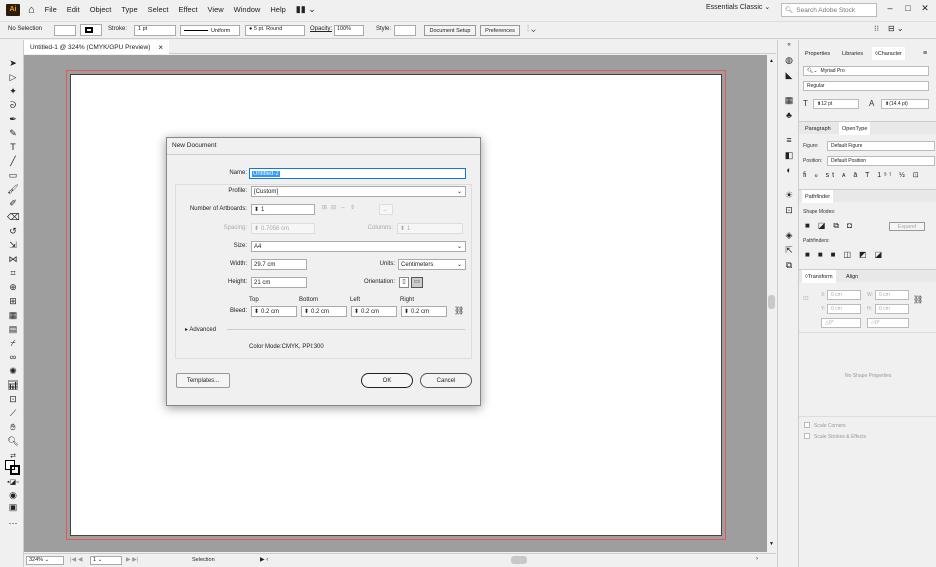  I want to click on ok-button: OK, so click(387, 380).